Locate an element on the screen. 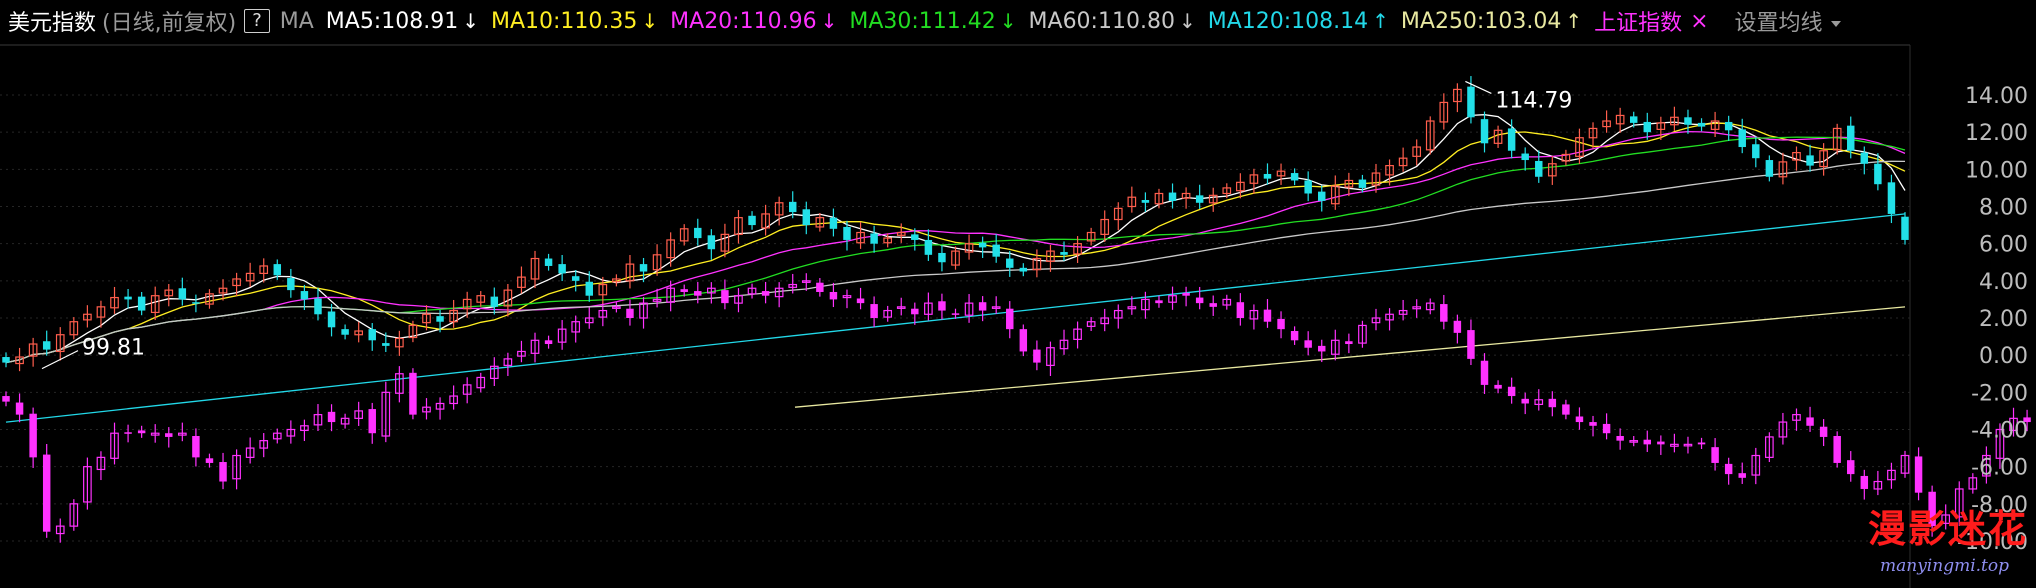 This screenshot has width=2036, height=588. y-tick-label: 4.00 is located at coordinates (2003, 282).